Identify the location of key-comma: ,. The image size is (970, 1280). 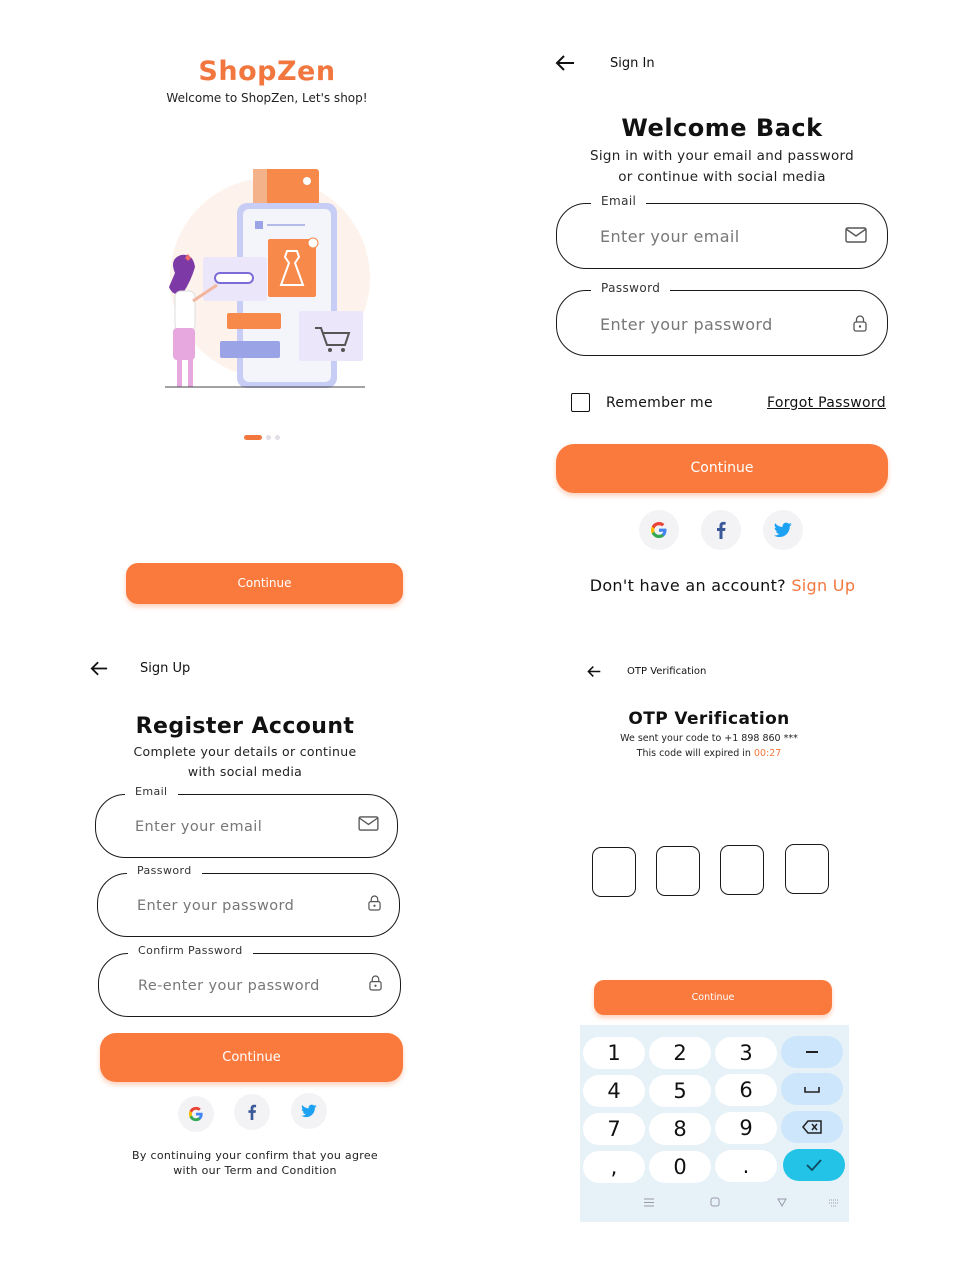
(614, 1167).